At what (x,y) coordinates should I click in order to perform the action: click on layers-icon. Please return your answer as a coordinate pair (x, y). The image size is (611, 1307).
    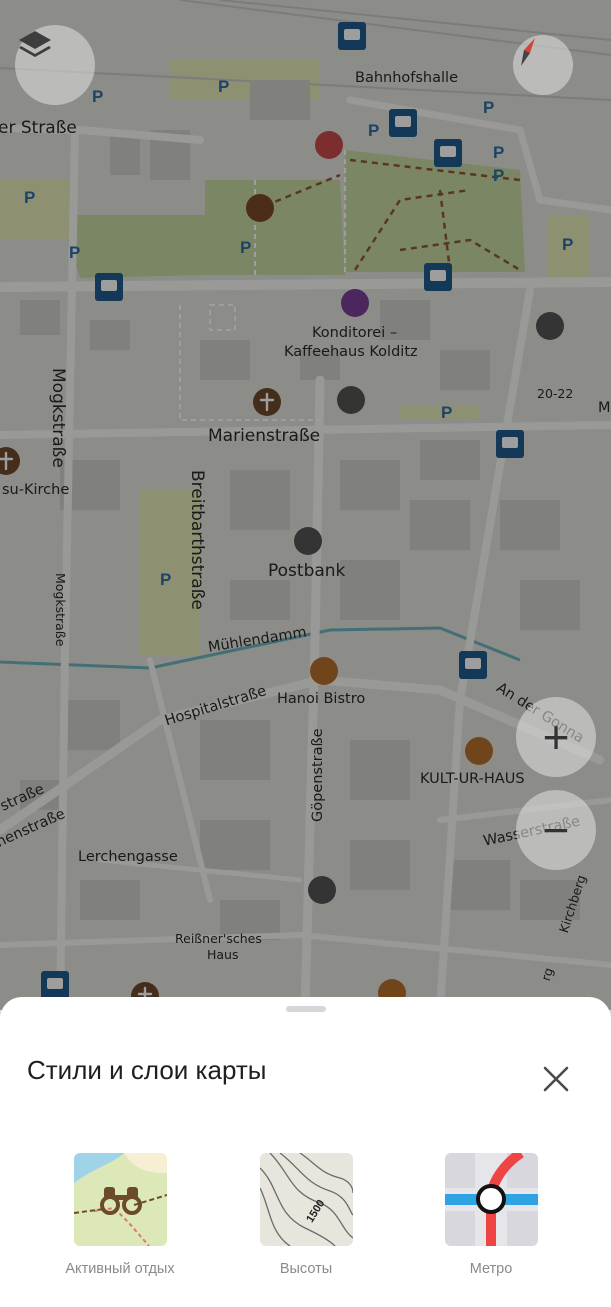
    Looking at the image, I should click on (35, 44).